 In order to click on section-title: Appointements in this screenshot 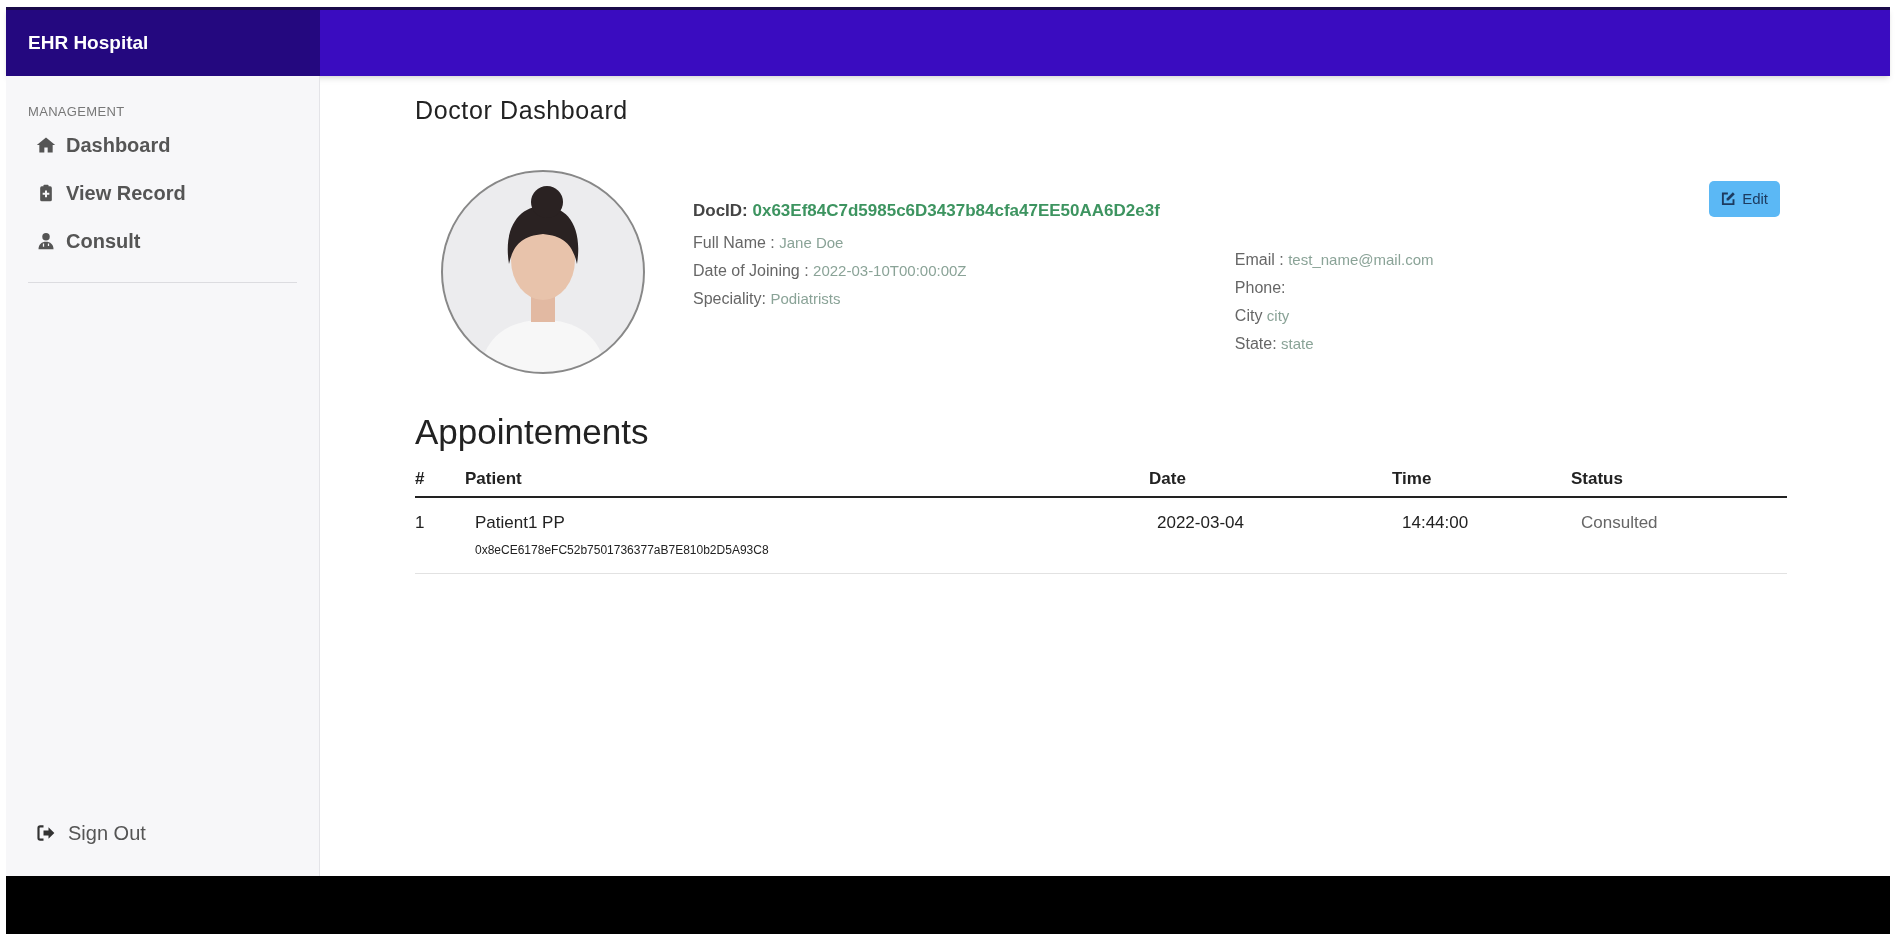, I will do `click(532, 431)`.